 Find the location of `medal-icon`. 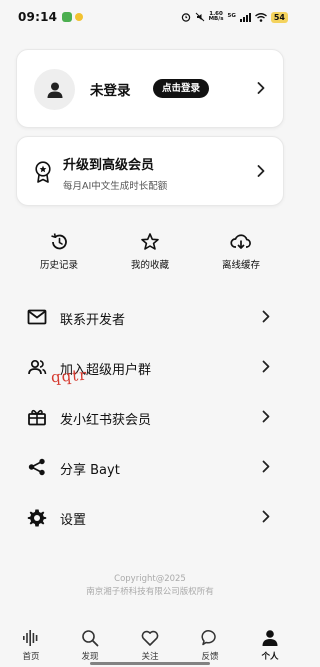

medal-icon is located at coordinates (43, 172).